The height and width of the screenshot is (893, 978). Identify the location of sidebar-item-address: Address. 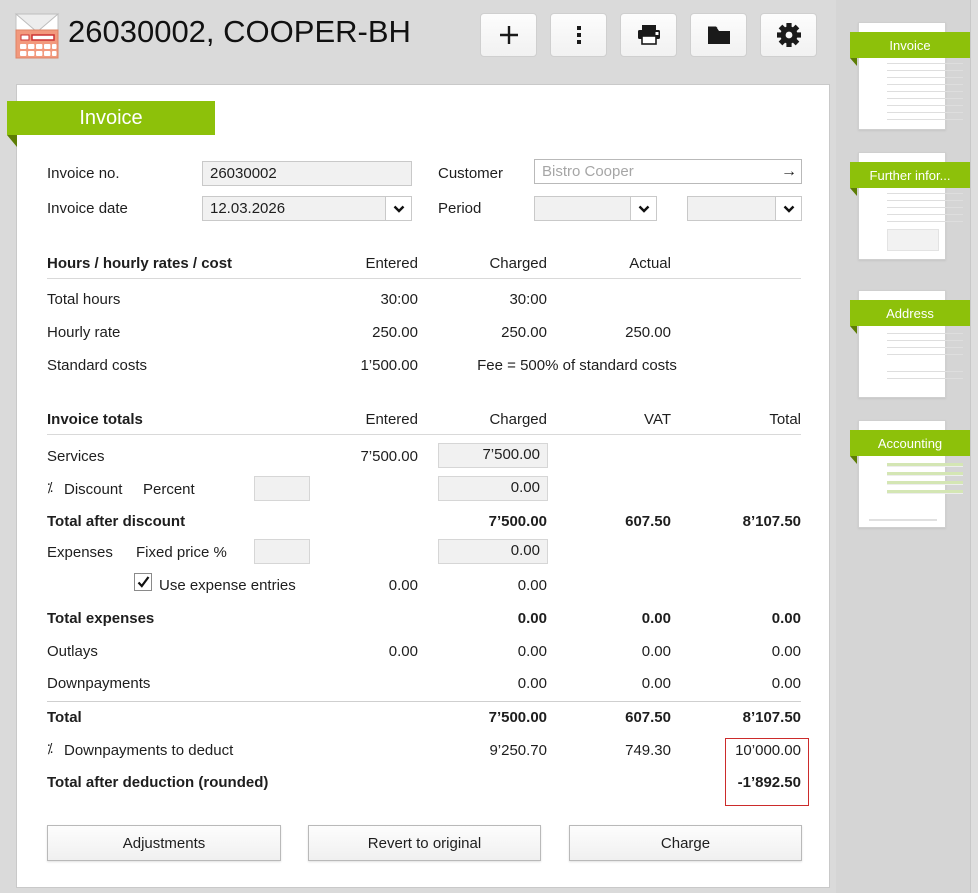
(907, 350).